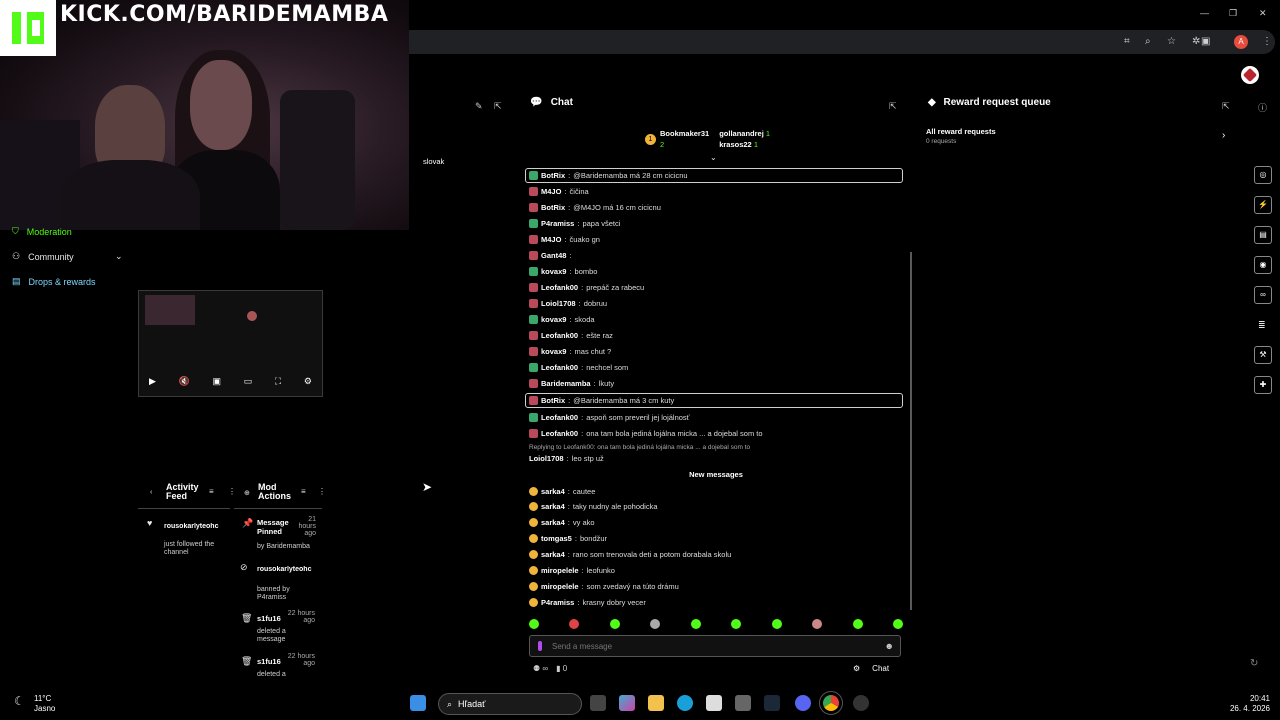 The width and height of the screenshot is (1280, 720). Describe the element at coordinates (566, 383) in the screenshot. I see `chat-username: Baridemamba` at that location.